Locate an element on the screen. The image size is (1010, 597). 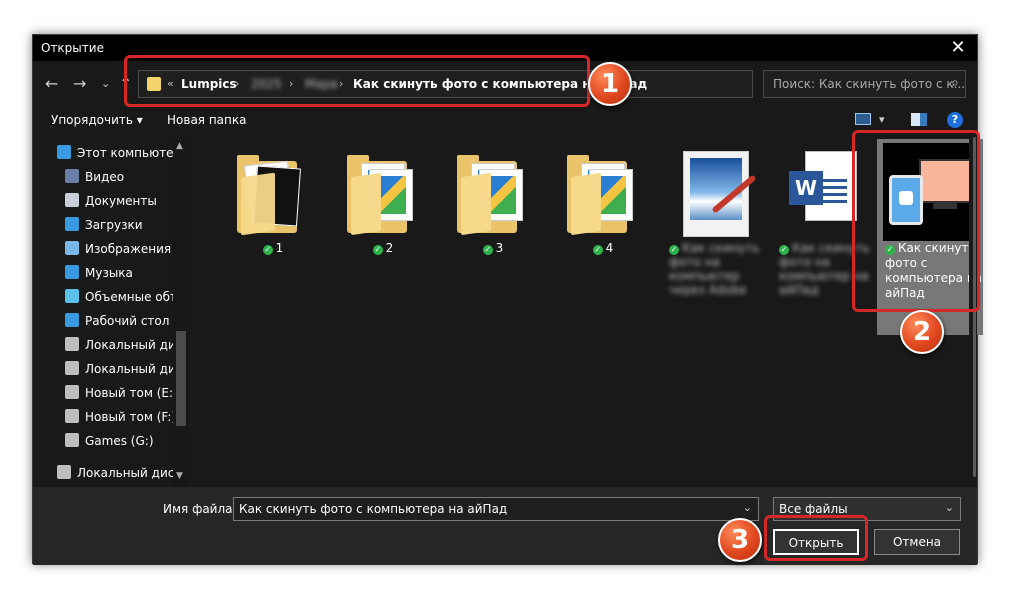
filename-label: Имя файла: is located at coordinates (200, 509).